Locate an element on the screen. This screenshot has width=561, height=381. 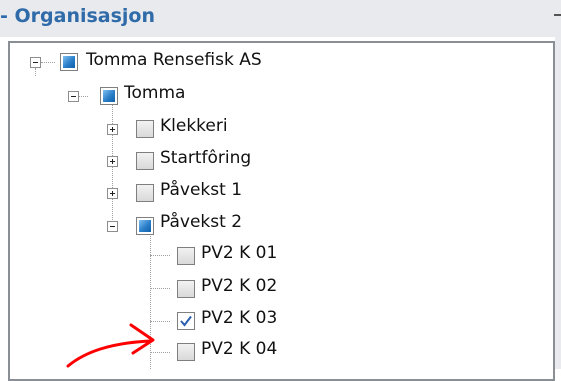
red-arrow-head is located at coordinates (142, 339).